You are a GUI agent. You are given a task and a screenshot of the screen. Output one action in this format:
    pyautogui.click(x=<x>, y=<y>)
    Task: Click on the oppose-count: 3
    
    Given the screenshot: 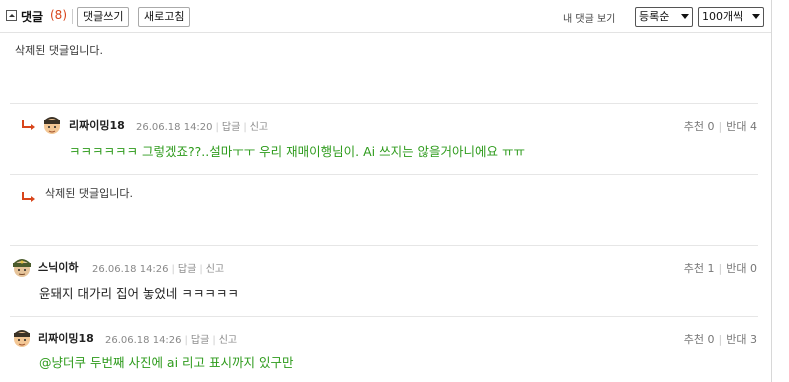 What is the action you would take?
    pyautogui.click(x=753, y=339)
    